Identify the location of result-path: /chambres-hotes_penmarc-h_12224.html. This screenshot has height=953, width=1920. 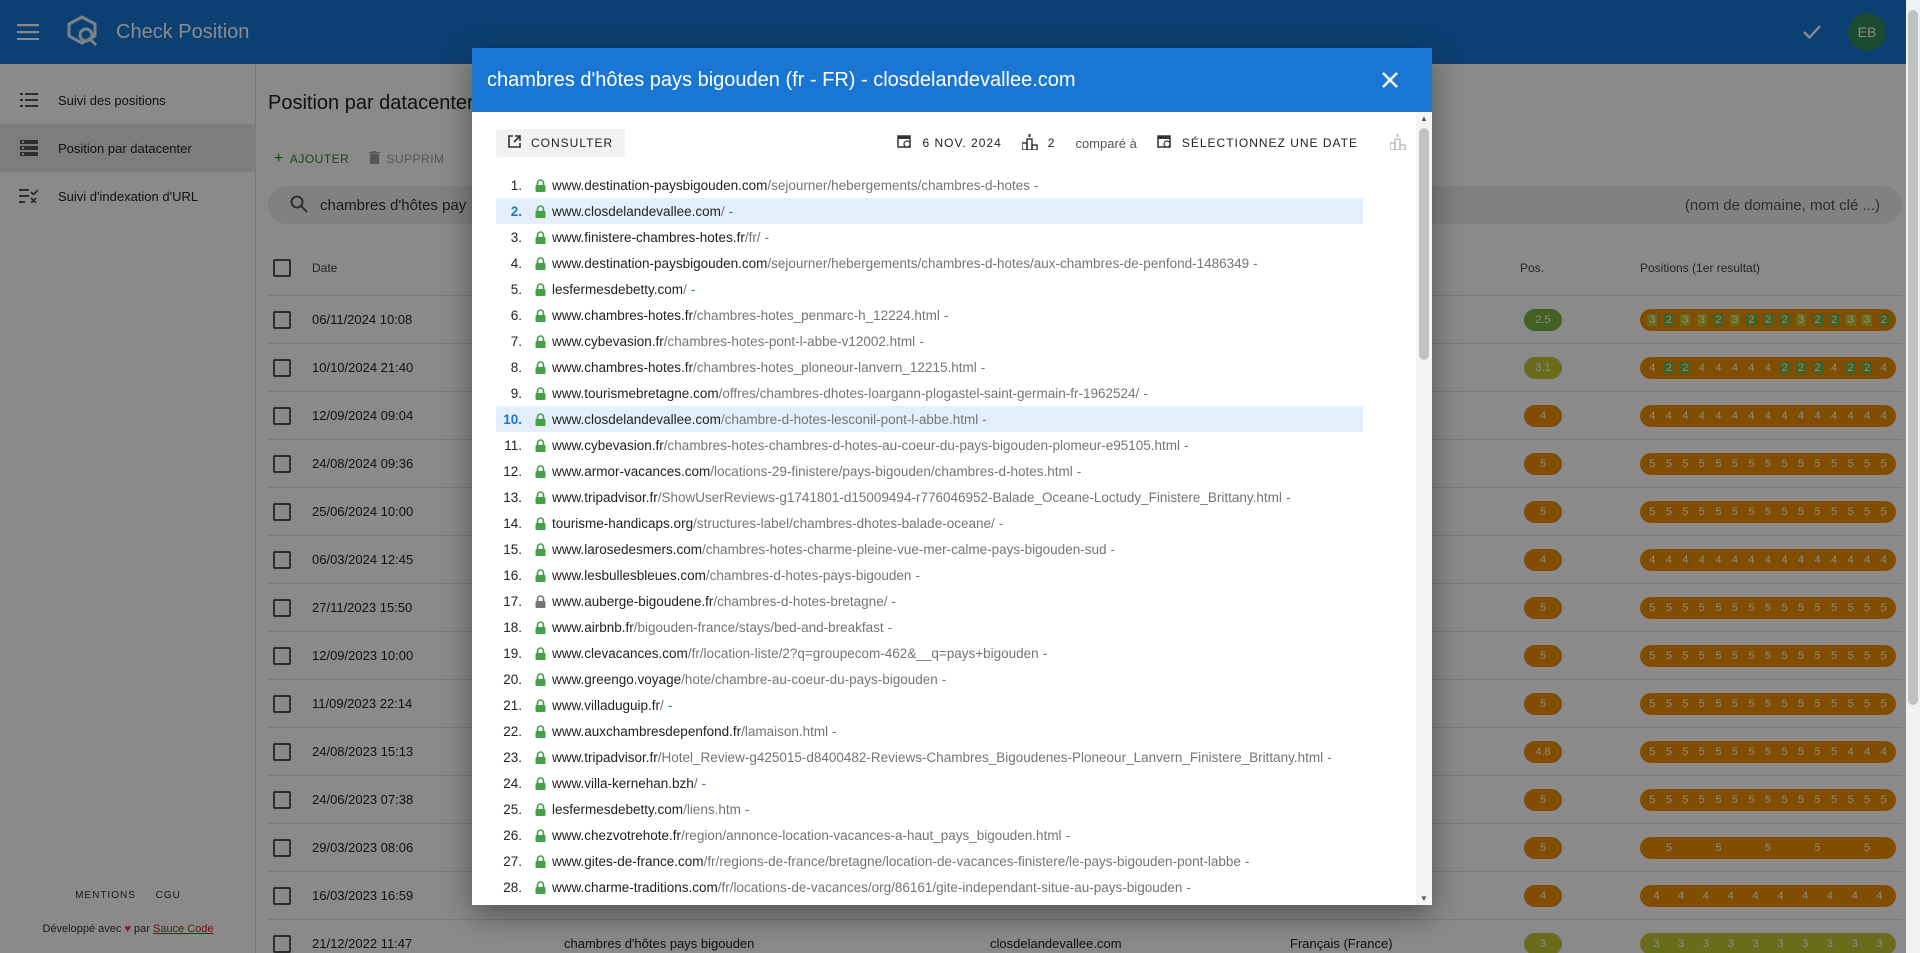
(816, 315).